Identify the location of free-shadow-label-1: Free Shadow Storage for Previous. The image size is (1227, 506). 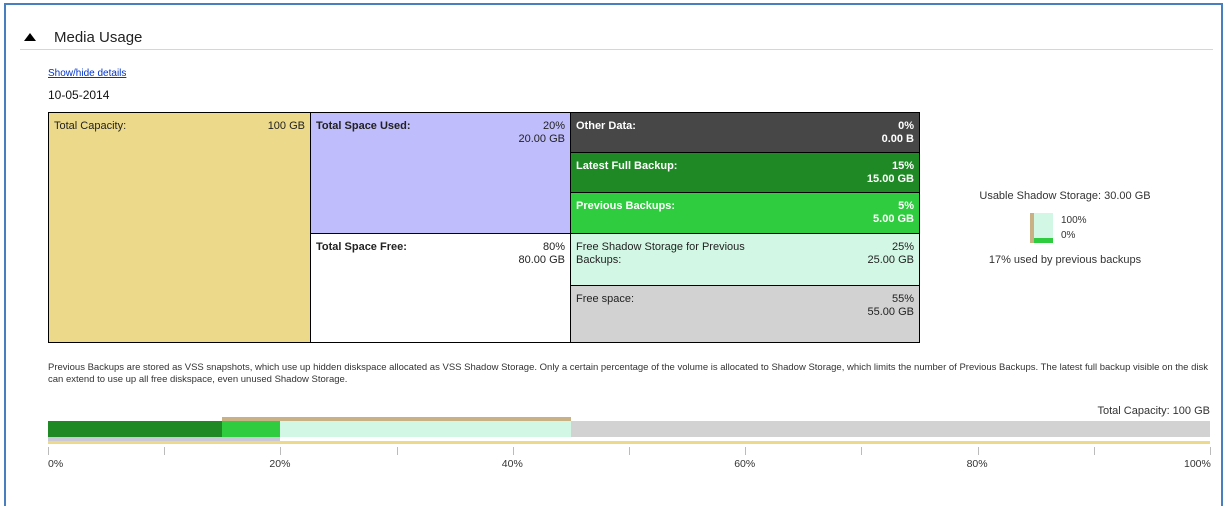
(660, 247).